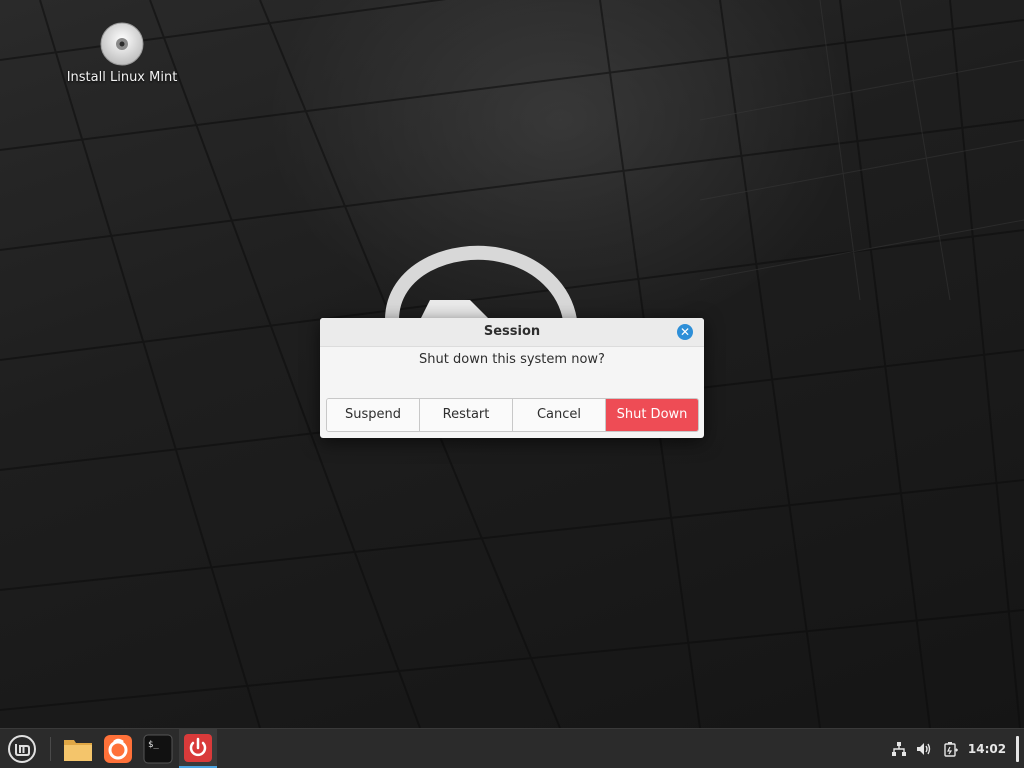 This screenshot has width=1024, height=768. I want to click on firefox-launcher, so click(118, 748).